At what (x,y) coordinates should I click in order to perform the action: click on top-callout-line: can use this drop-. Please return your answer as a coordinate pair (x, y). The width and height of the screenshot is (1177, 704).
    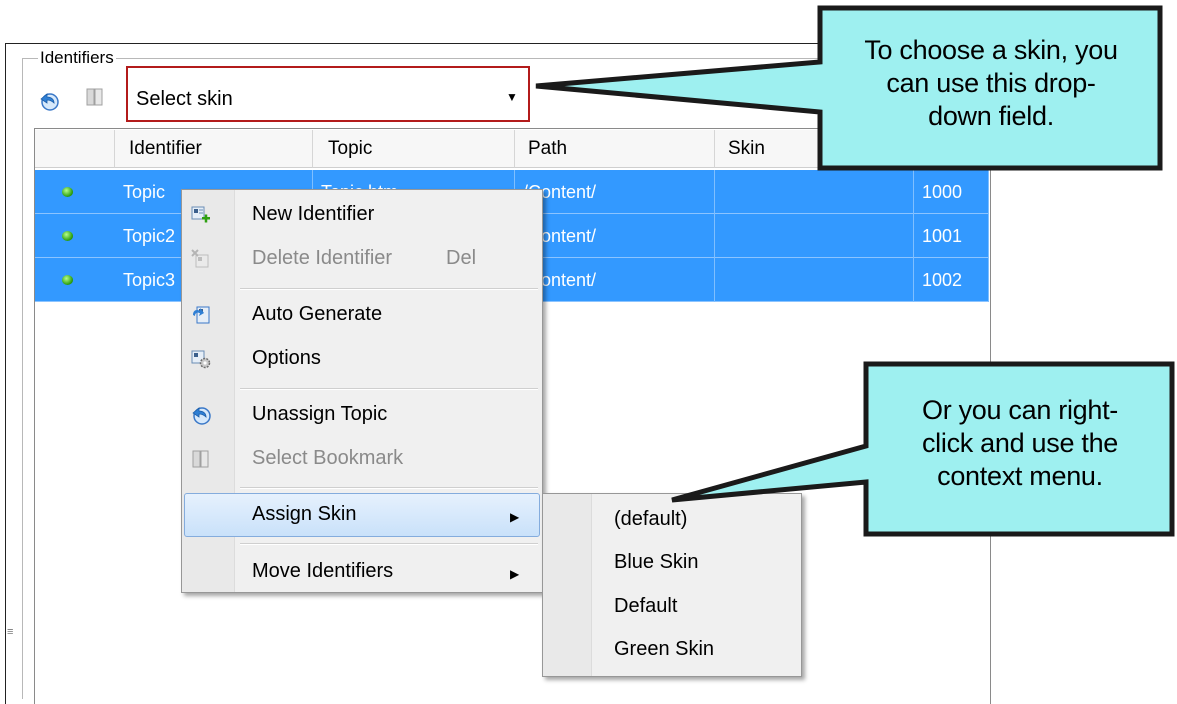
    Looking at the image, I should click on (991, 83).